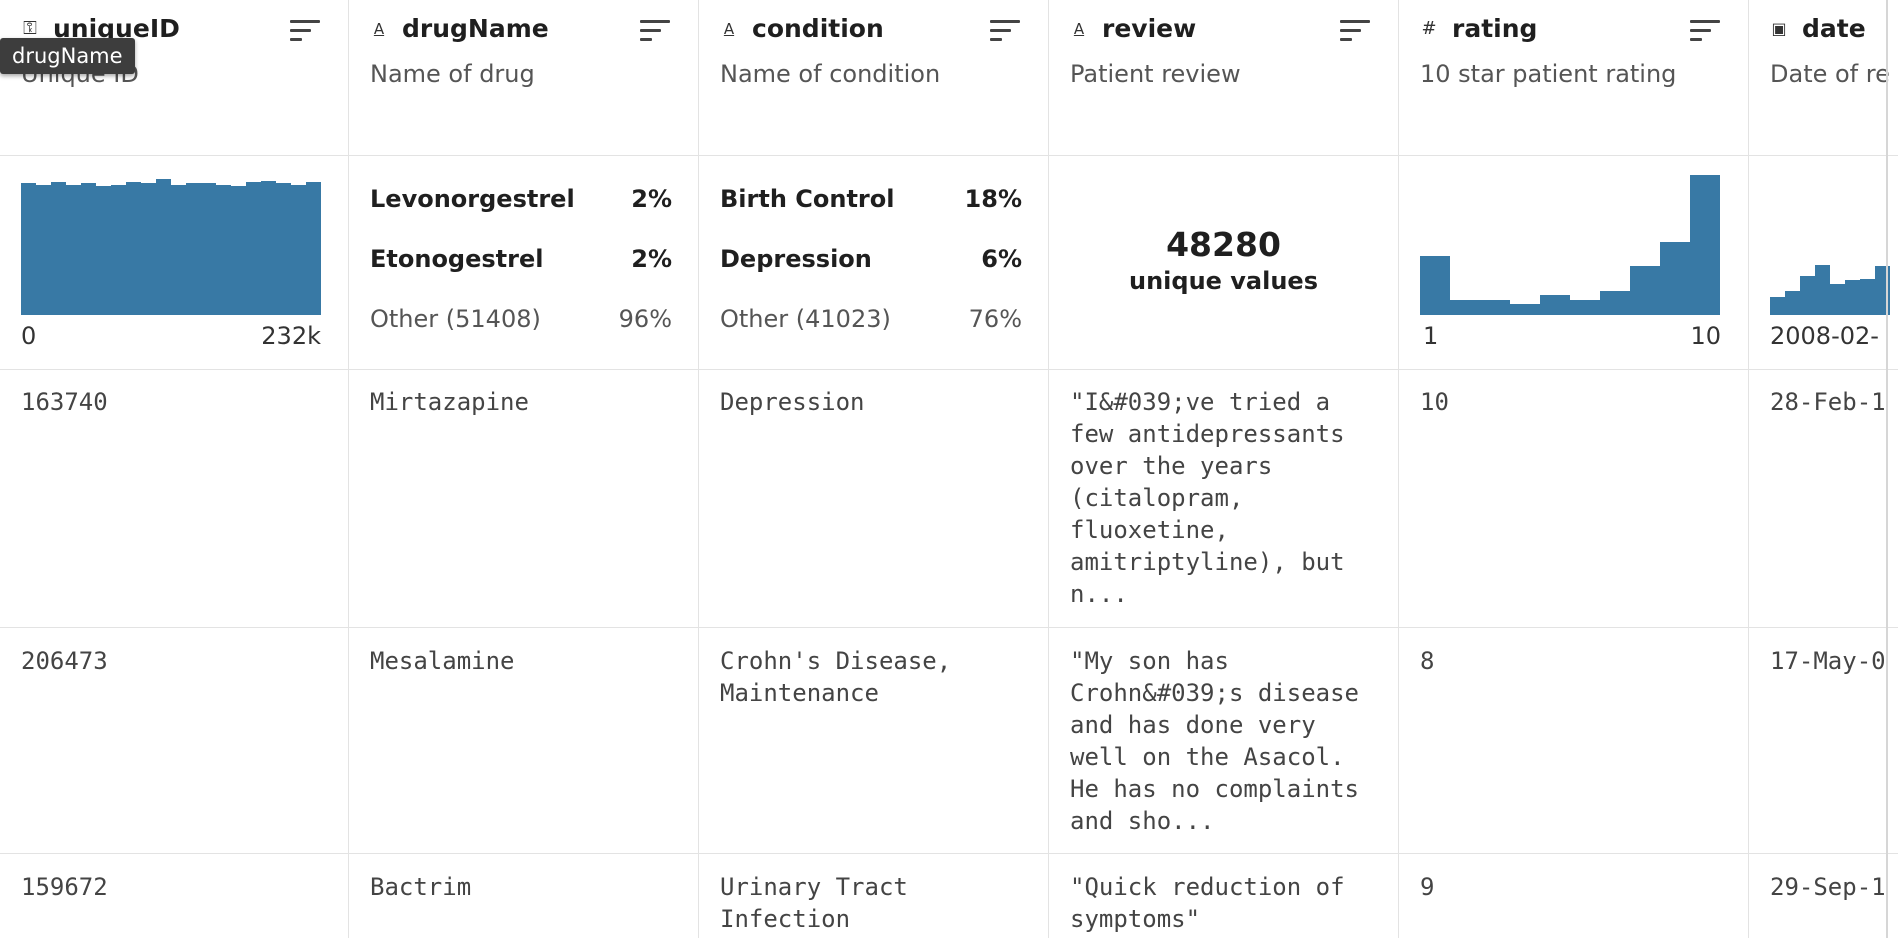  I want to click on top-value-label: Depression, so click(796, 259).